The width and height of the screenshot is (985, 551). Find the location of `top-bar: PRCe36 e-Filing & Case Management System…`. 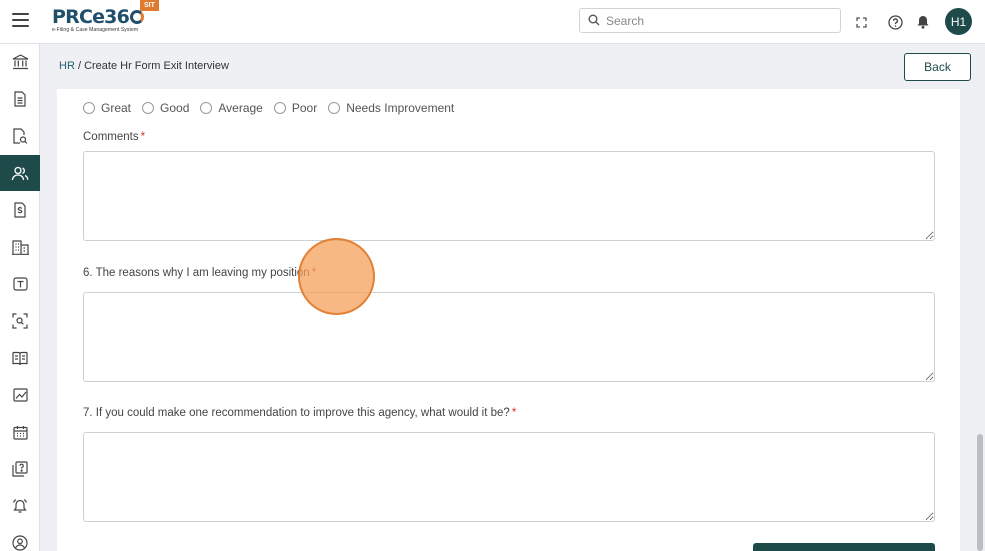

top-bar: PRCe36 e-Filing & Case Management System… is located at coordinates (492, 22).